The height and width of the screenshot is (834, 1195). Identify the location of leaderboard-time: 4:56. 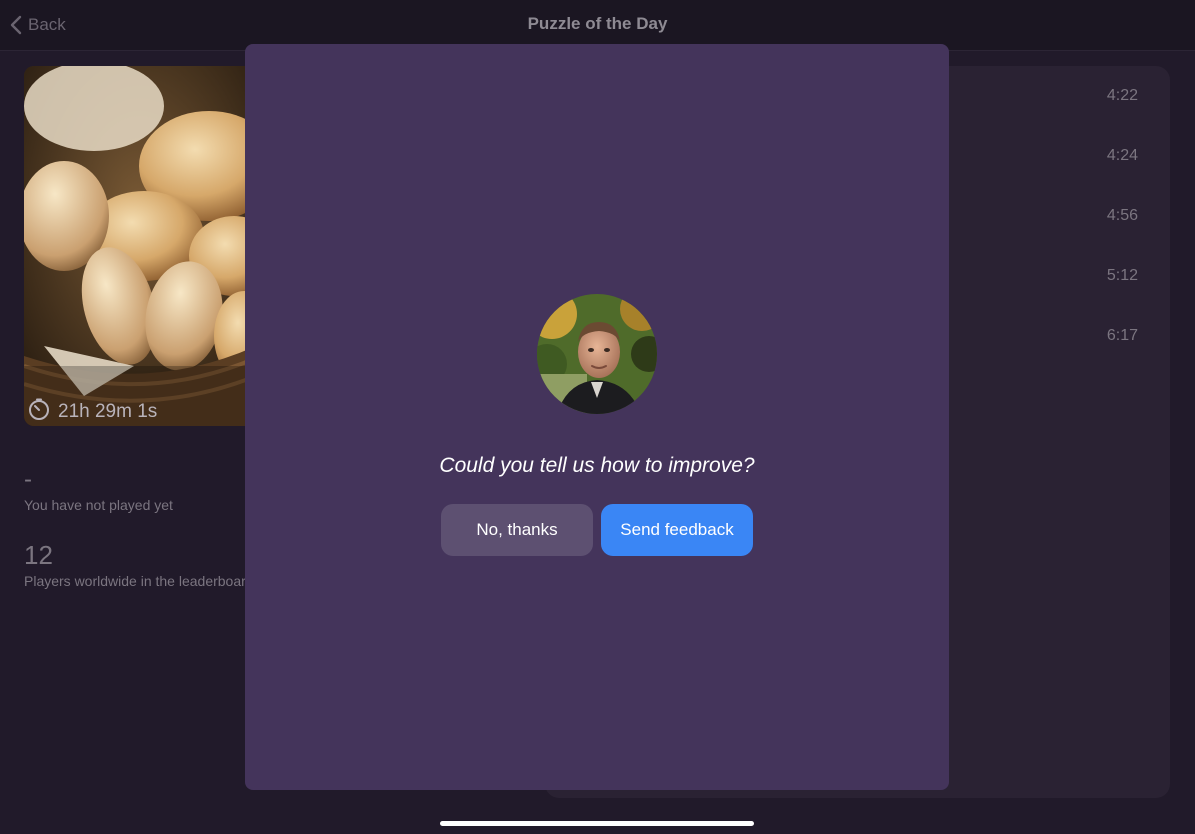
(1122, 215).